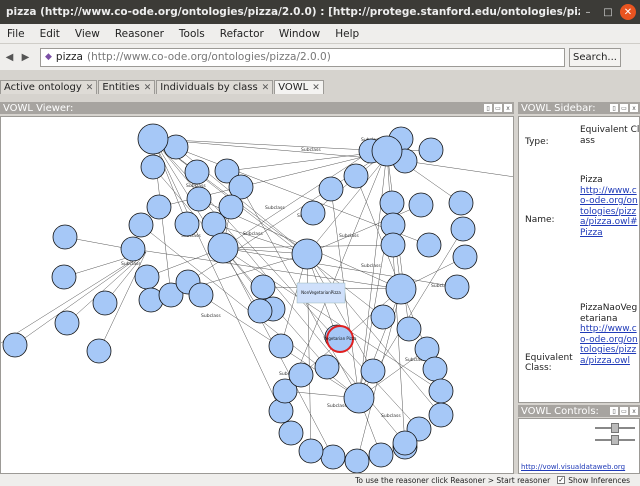 The width and height of the screenshot is (640, 486). What do you see at coordinates (16, 34) in the screenshot?
I see `menu-file: File` at bounding box center [16, 34].